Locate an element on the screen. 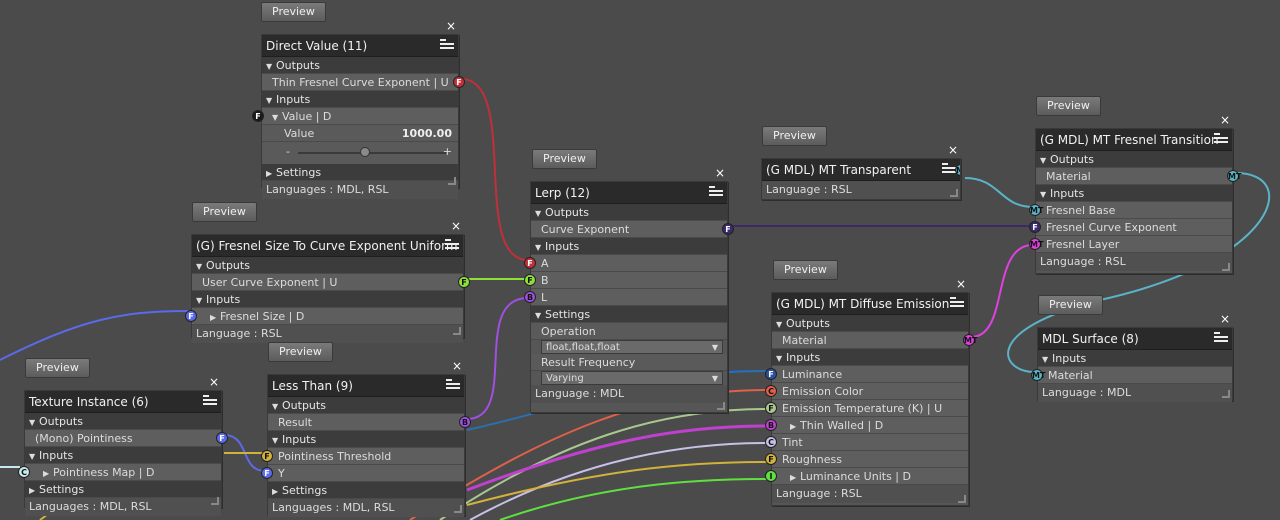 The image size is (1280, 520). input-emission-color: Emission Color C is located at coordinates (866, 391).